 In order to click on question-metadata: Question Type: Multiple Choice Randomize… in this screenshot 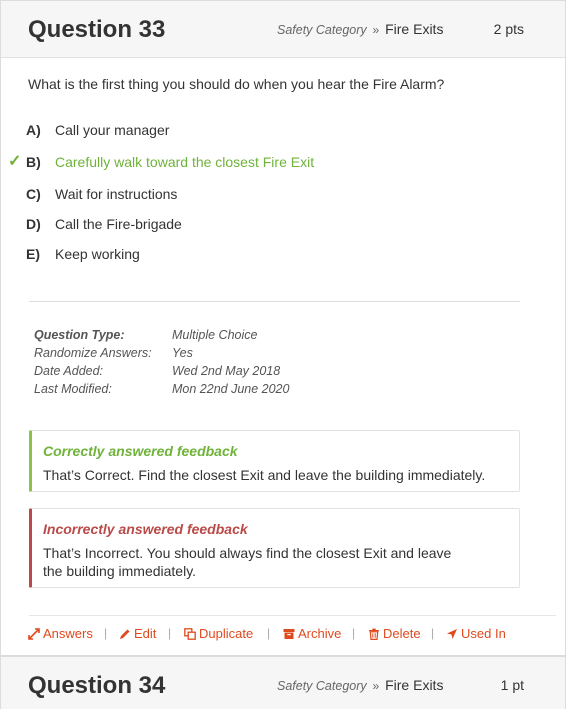, I will do `click(184, 364)`.